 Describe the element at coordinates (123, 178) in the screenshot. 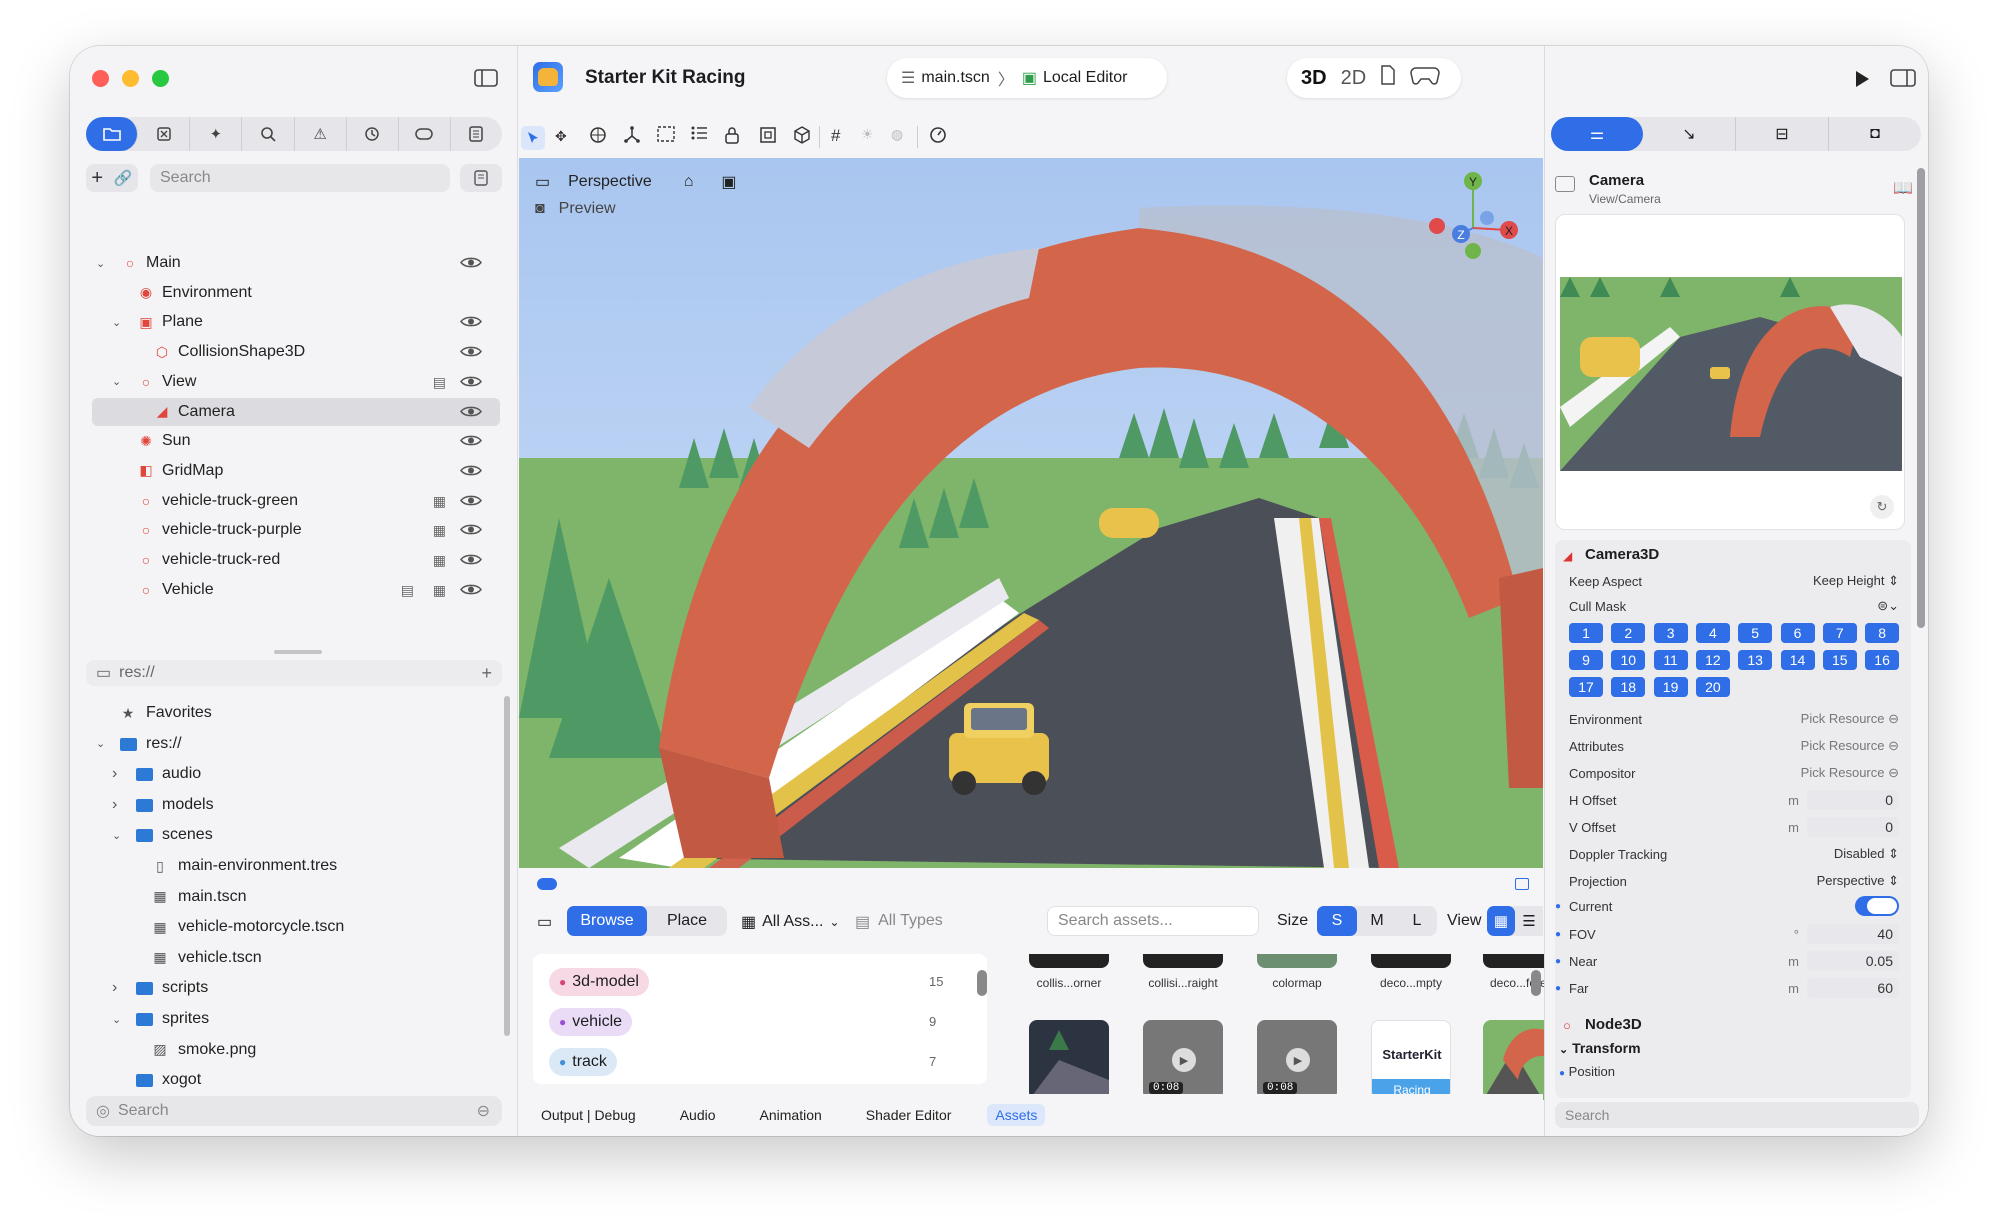

I see `link-icon: 🔗` at that location.